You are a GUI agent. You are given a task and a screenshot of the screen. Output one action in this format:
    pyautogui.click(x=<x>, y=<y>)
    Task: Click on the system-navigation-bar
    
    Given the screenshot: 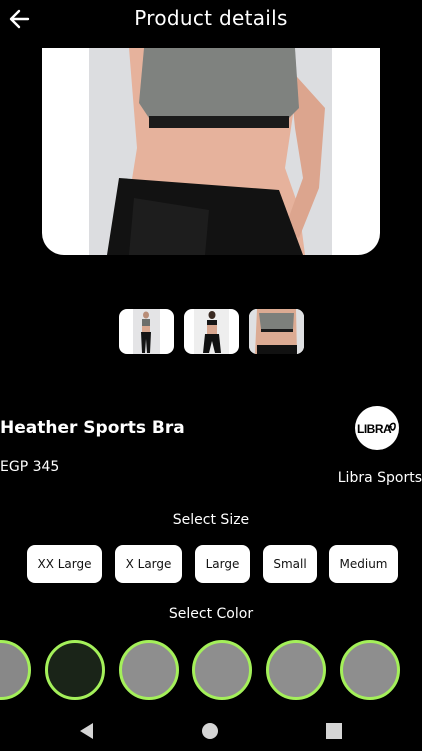 What is the action you would take?
    pyautogui.click(x=211, y=730)
    